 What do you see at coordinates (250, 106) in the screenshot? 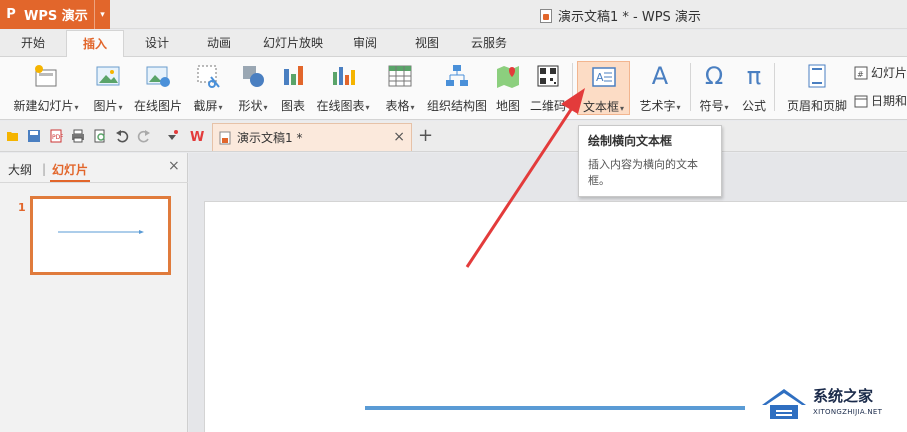
I see `shape-label: 形状` at bounding box center [250, 106].